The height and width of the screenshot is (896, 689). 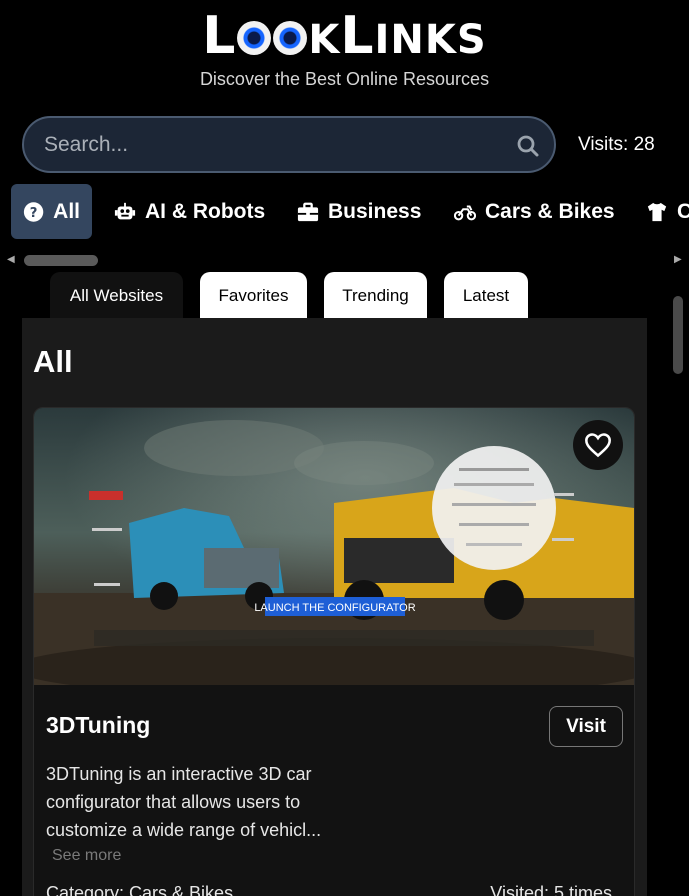 I want to click on motorcycle-icon, so click(x=465, y=212).